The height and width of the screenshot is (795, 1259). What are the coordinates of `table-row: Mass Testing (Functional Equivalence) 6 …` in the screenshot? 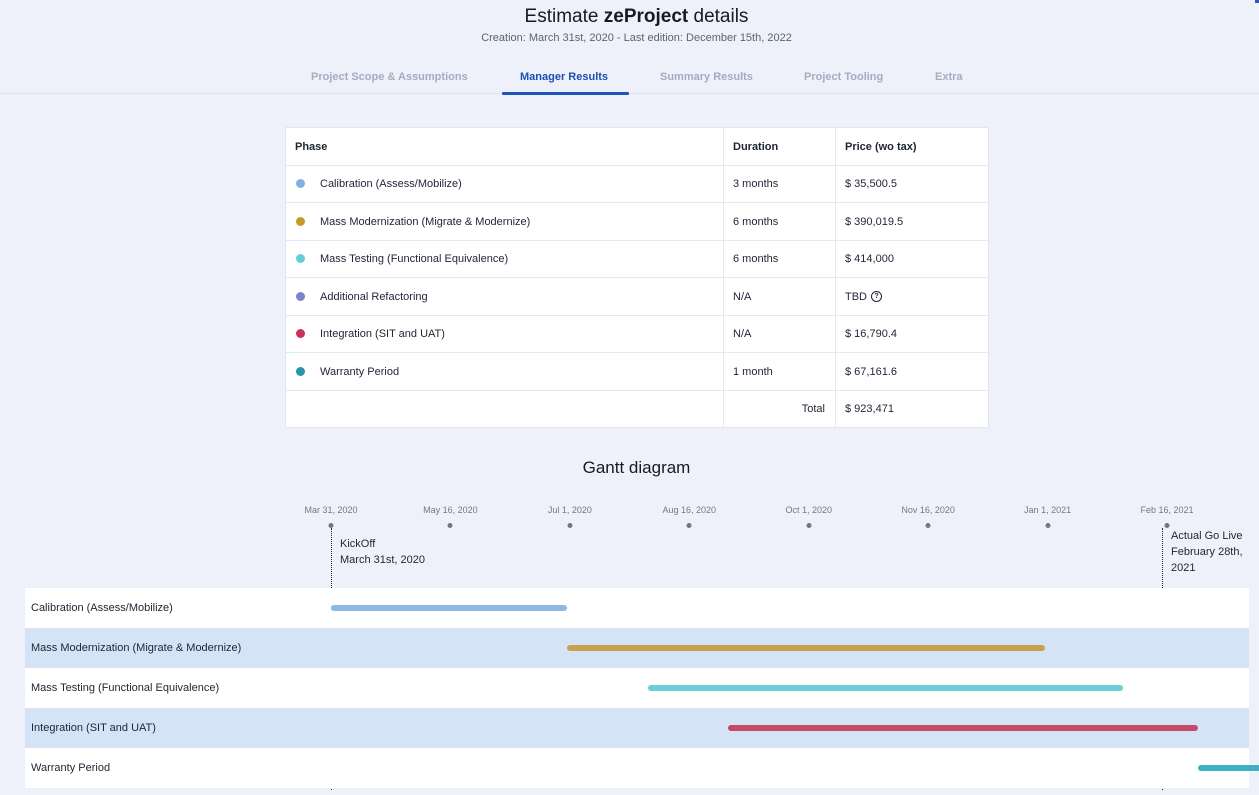 It's located at (637, 259).